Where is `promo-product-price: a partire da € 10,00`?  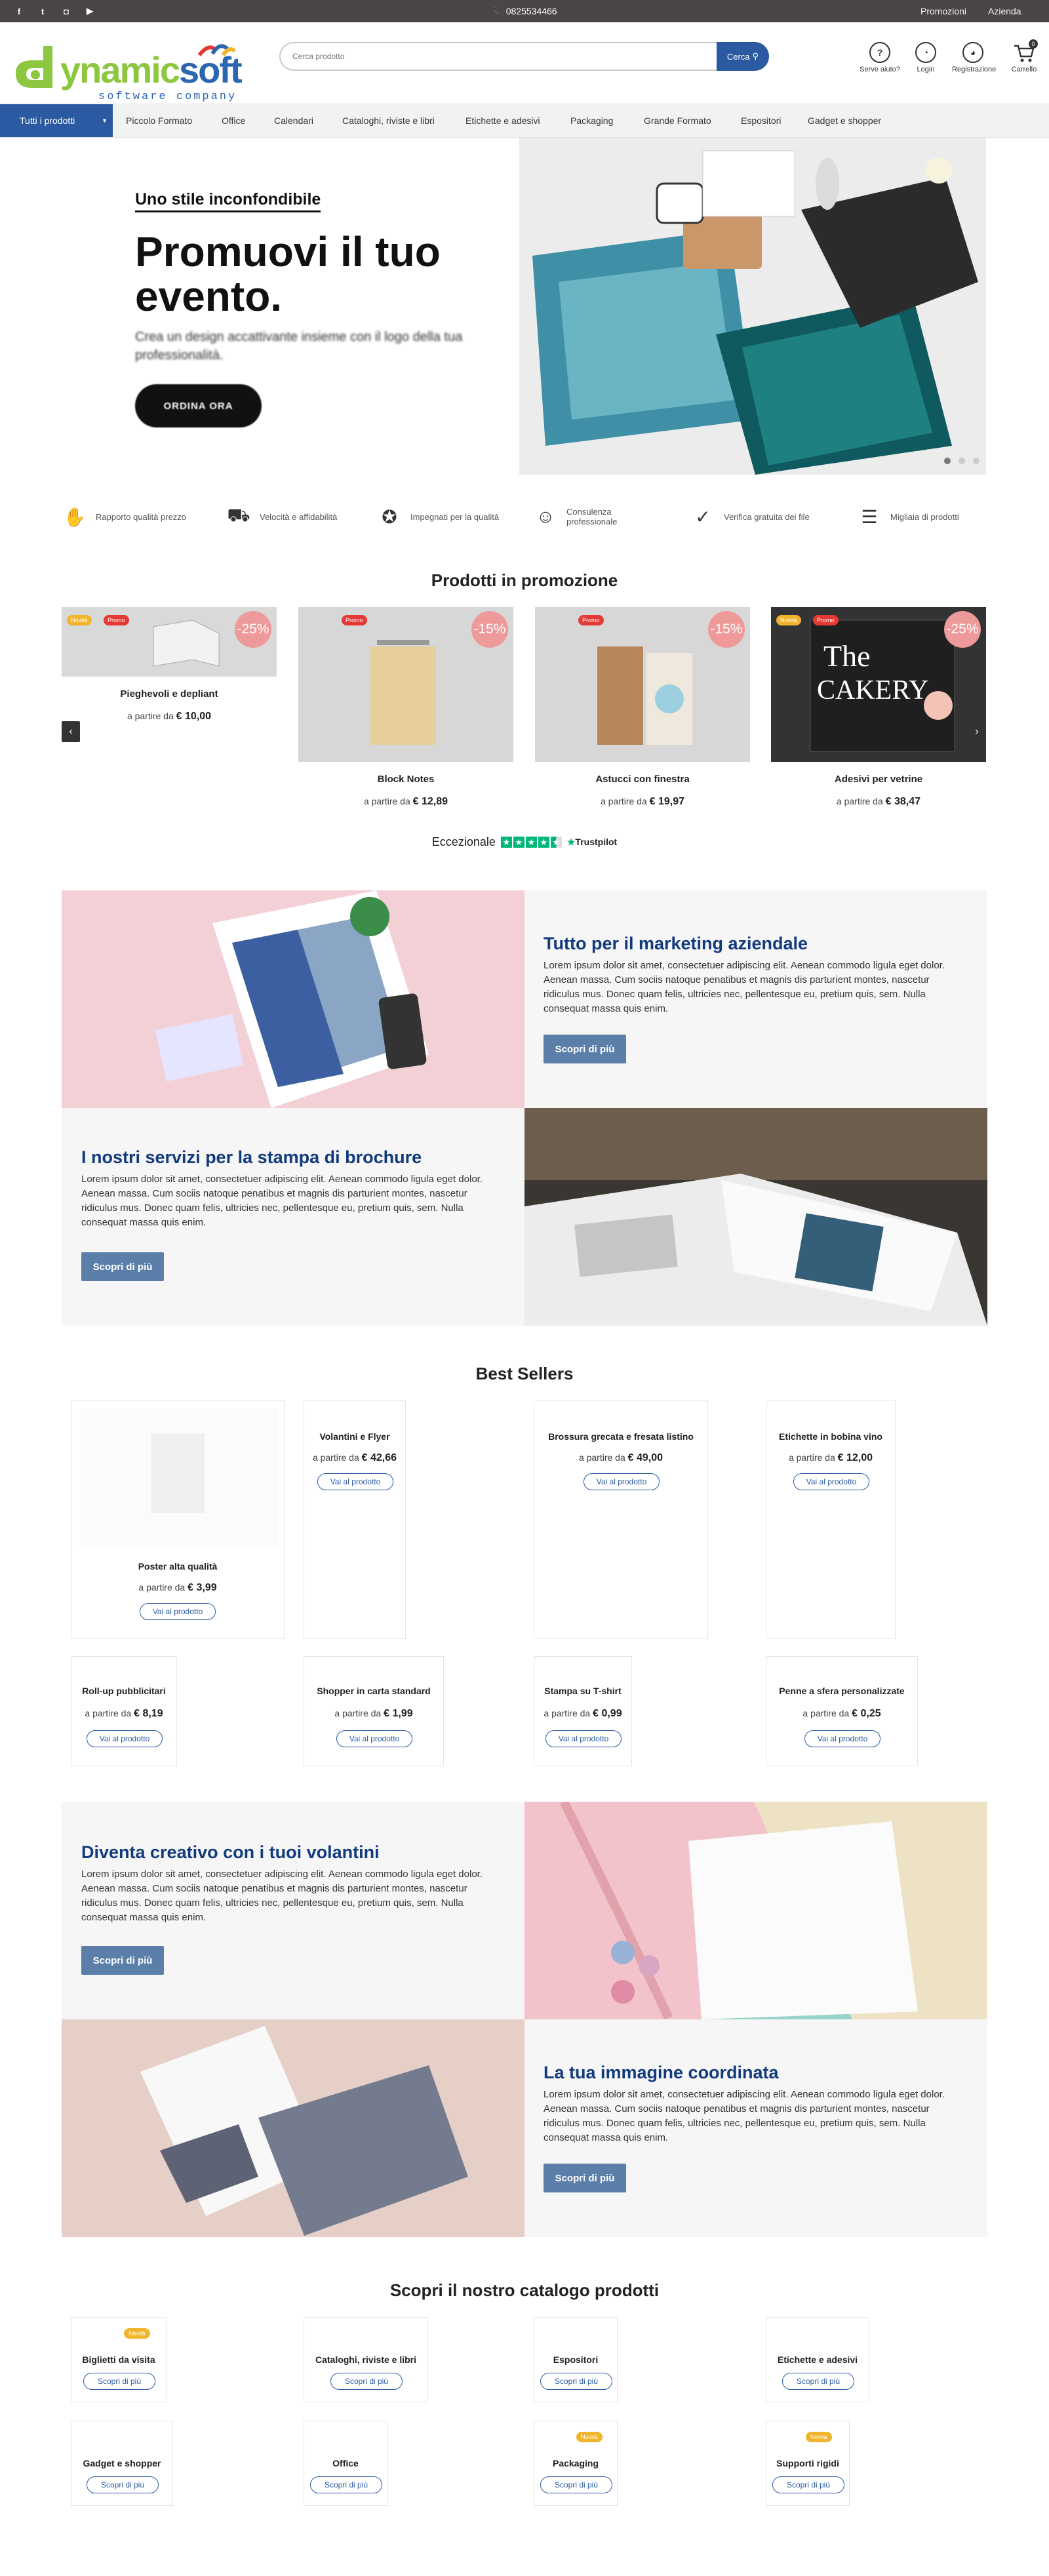
promo-product-price: a partire da € 10,00 is located at coordinates (169, 716).